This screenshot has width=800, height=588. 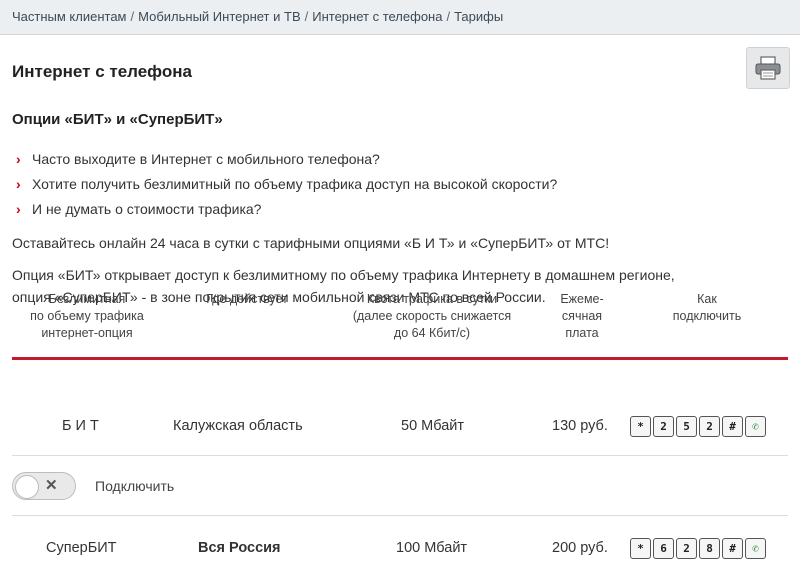 I want to click on row-where: Калужская область, so click(x=238, y=426).